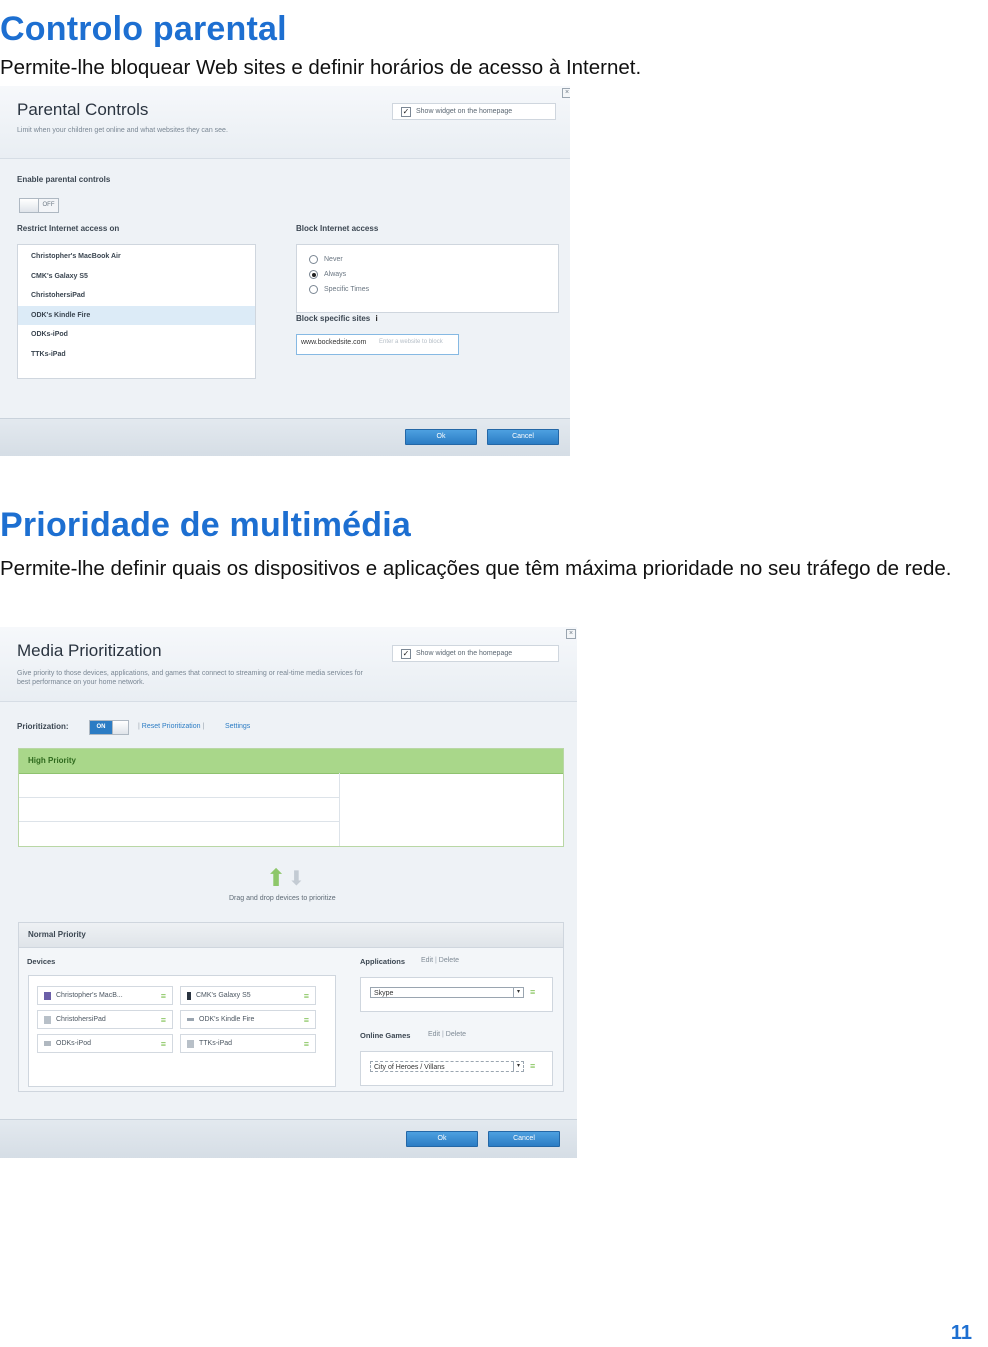 This screenshot has height=1347, width=988. What do you see at coordinates (376, 318) in the screenshot?
I see `info-icon: i` at bounding box center [376, 318].